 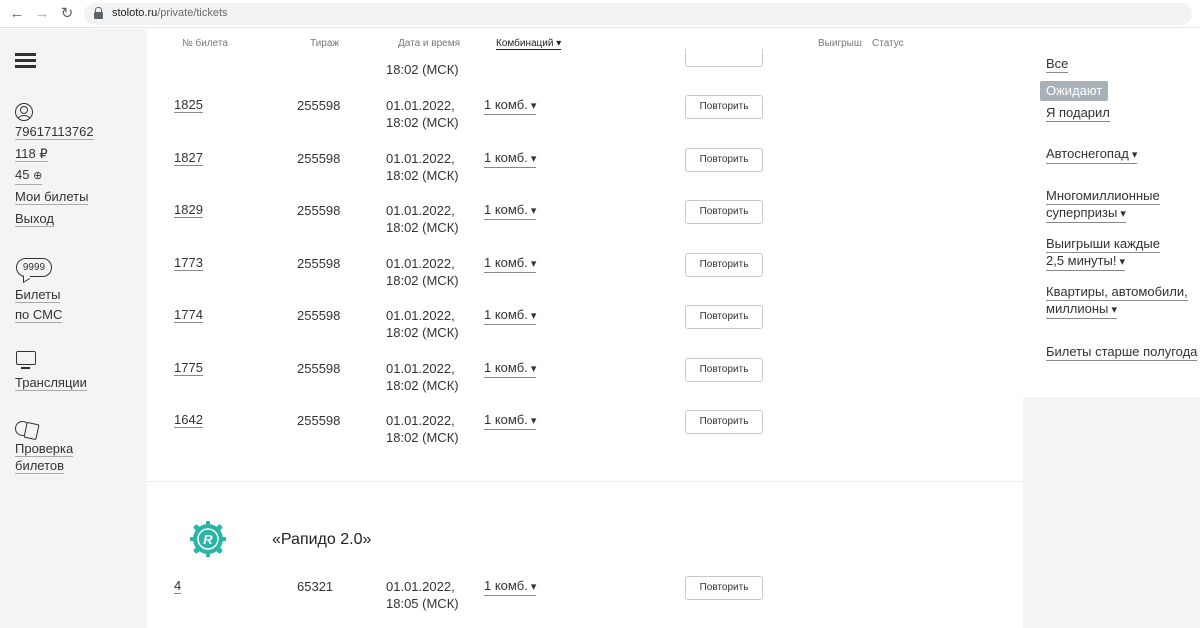 I want to click on forward-arrow-icon: →, so click(x=42, y=14).